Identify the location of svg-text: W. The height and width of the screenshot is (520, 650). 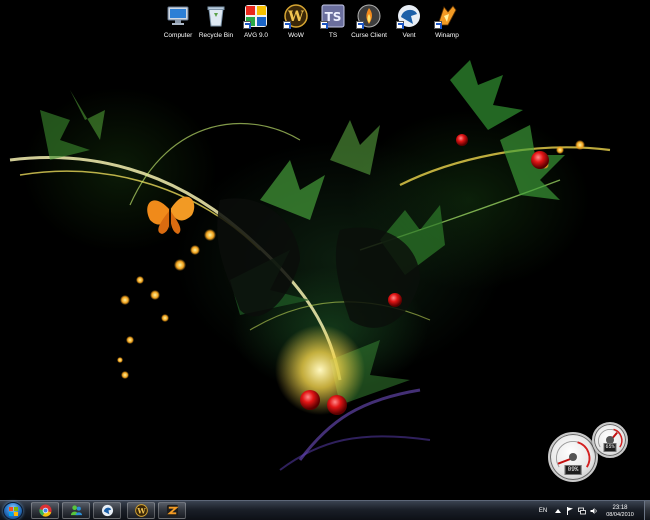
(141, 510).